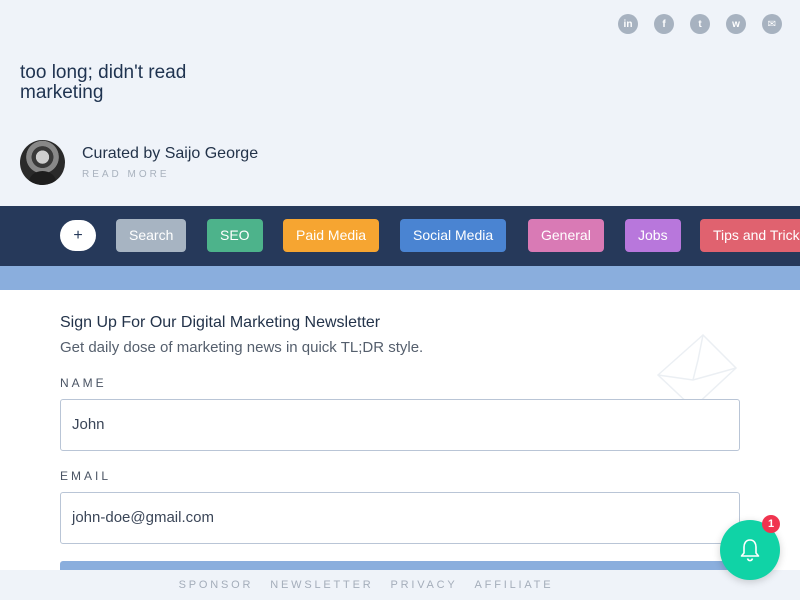  I want to click on read-more-link: READ MORE, so click(170, 174).